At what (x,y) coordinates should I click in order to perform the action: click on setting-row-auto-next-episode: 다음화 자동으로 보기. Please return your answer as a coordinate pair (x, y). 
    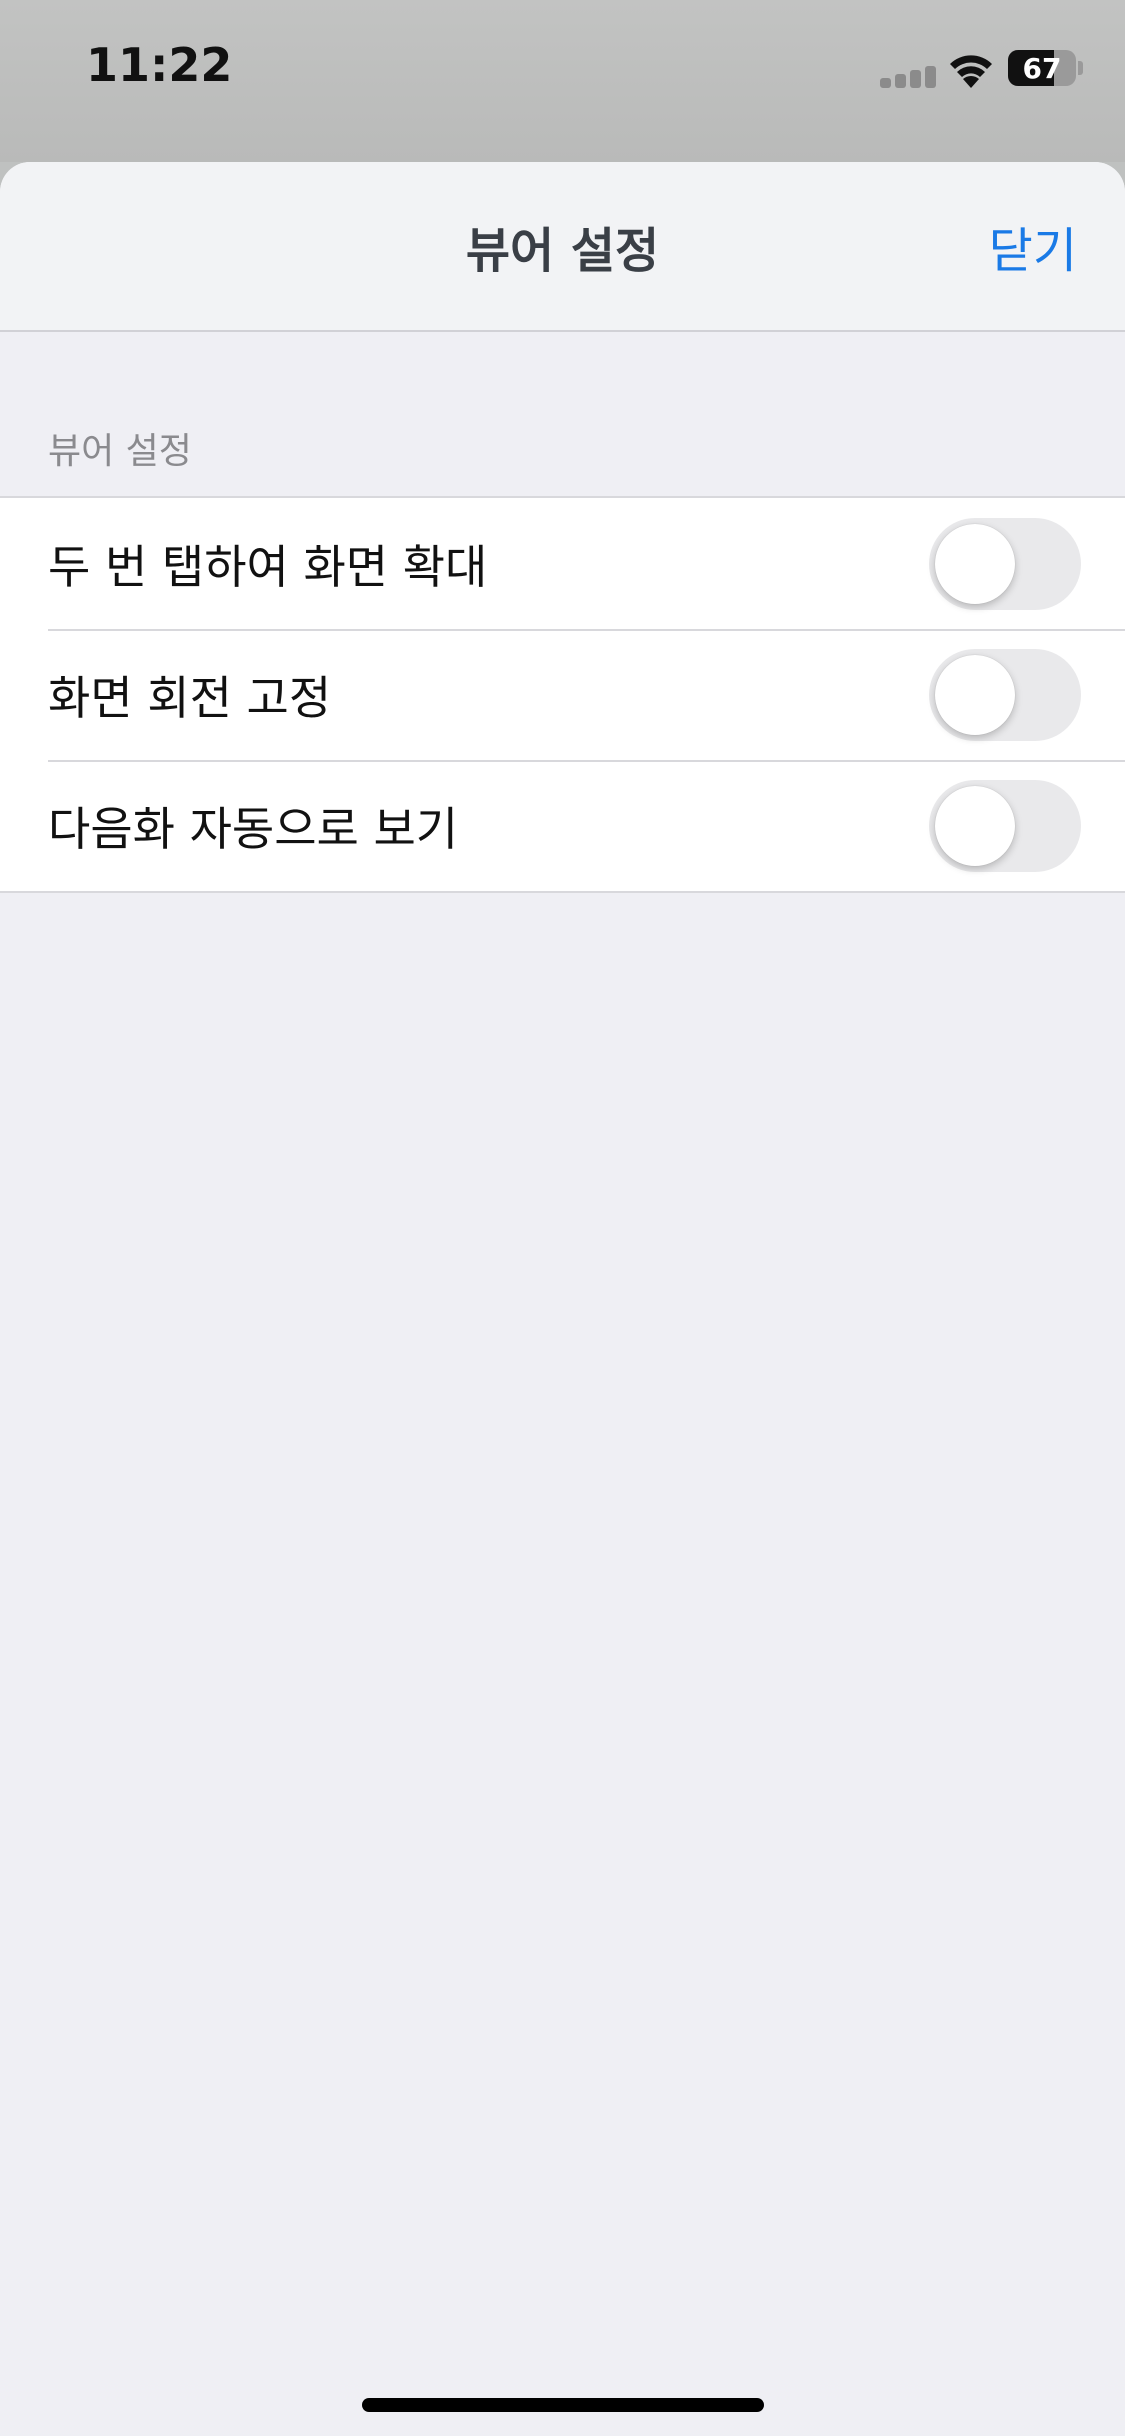
    Looking at the image, I should click on (562, 825).